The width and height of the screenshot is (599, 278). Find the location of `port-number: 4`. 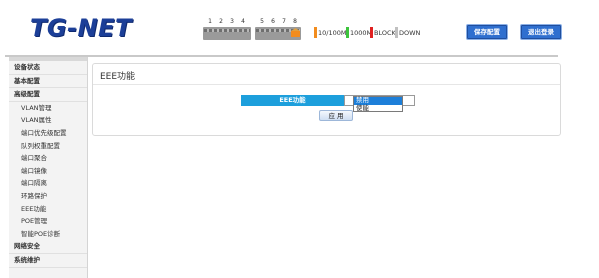

port-number: 4 is located at coordinates (243, 21).